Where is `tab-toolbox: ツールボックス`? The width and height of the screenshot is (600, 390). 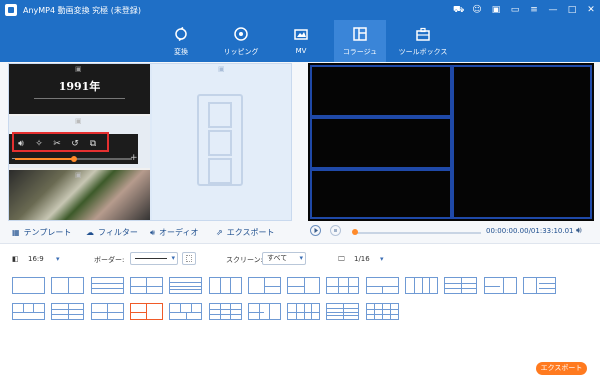
tab-toolbox: ツールボックス is located at coordinates (423, 41).